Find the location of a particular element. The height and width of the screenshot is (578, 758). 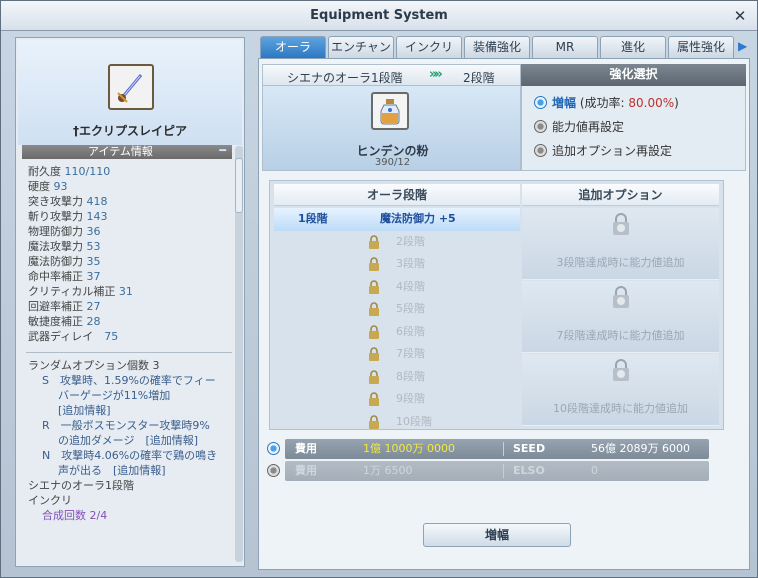

material-box: ヒンデンの粉 390/12 is located at coordinates (391, 128).